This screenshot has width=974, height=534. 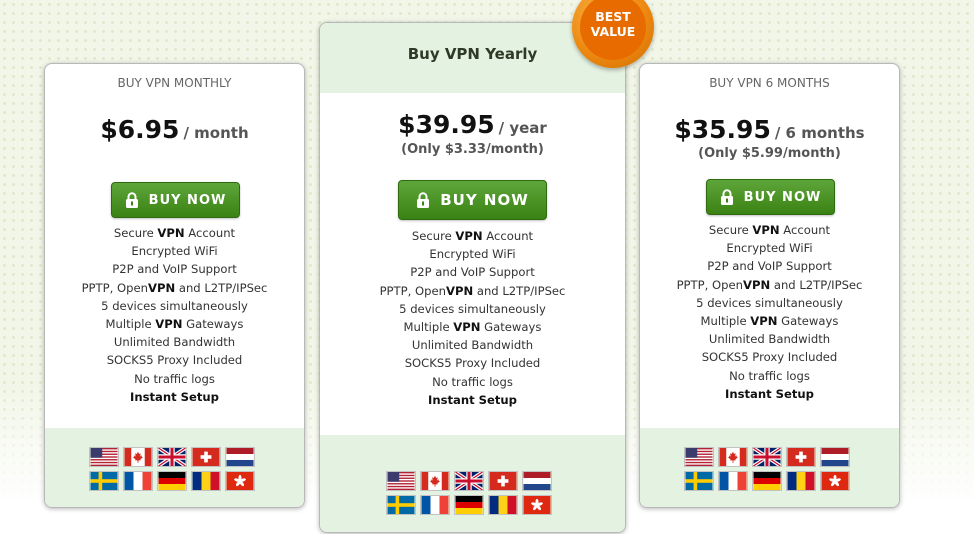 What do you see at coordinates (722, 129) in the screenshot?
I see `price-amount: $35.95` at bounding box center [722, 129].